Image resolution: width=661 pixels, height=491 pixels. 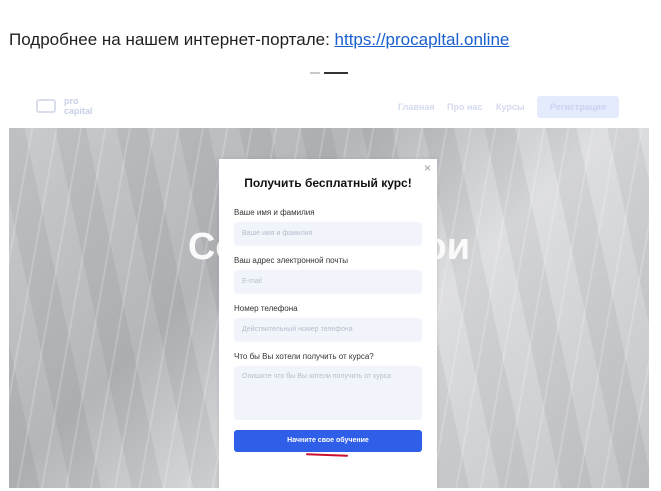 I want to click on nav-about: Про нас, so click(x=464, y=107).